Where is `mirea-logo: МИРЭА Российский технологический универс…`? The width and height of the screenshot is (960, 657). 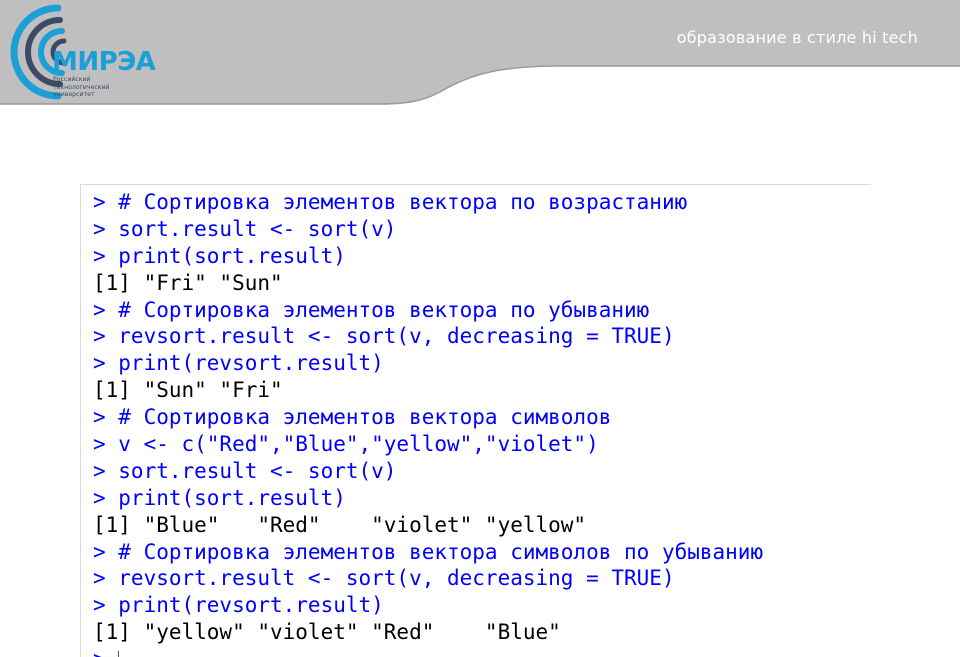
mirea-logo: МИРЭА Российский технологический универс… is located at coordinates (85, 54).